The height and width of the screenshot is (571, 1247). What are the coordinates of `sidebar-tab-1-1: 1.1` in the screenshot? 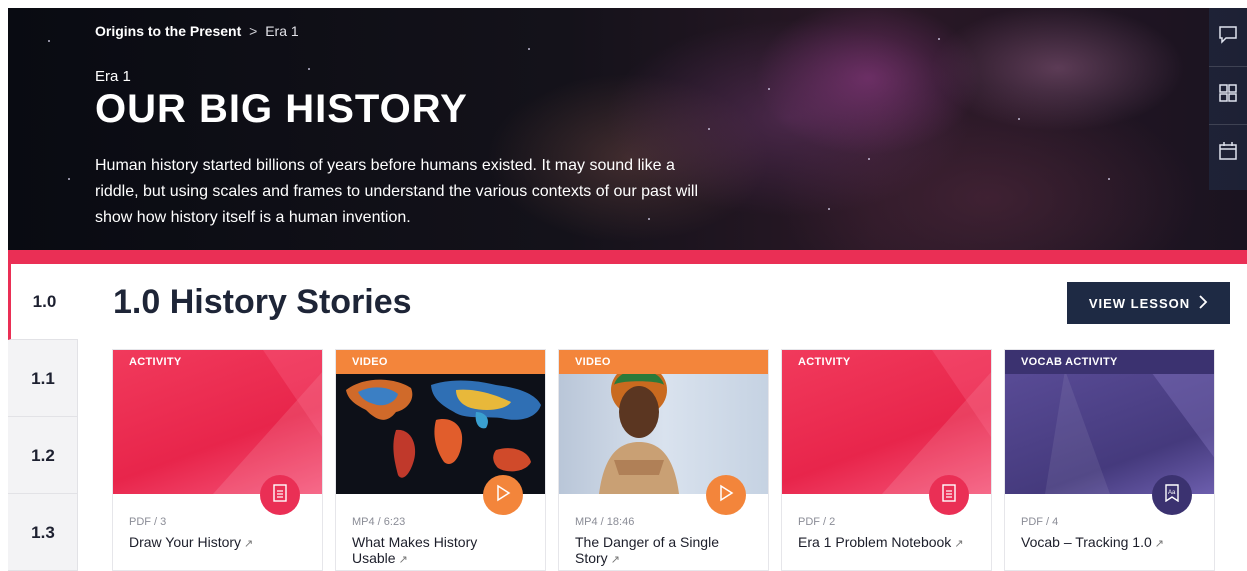 It's located at (43, 379).